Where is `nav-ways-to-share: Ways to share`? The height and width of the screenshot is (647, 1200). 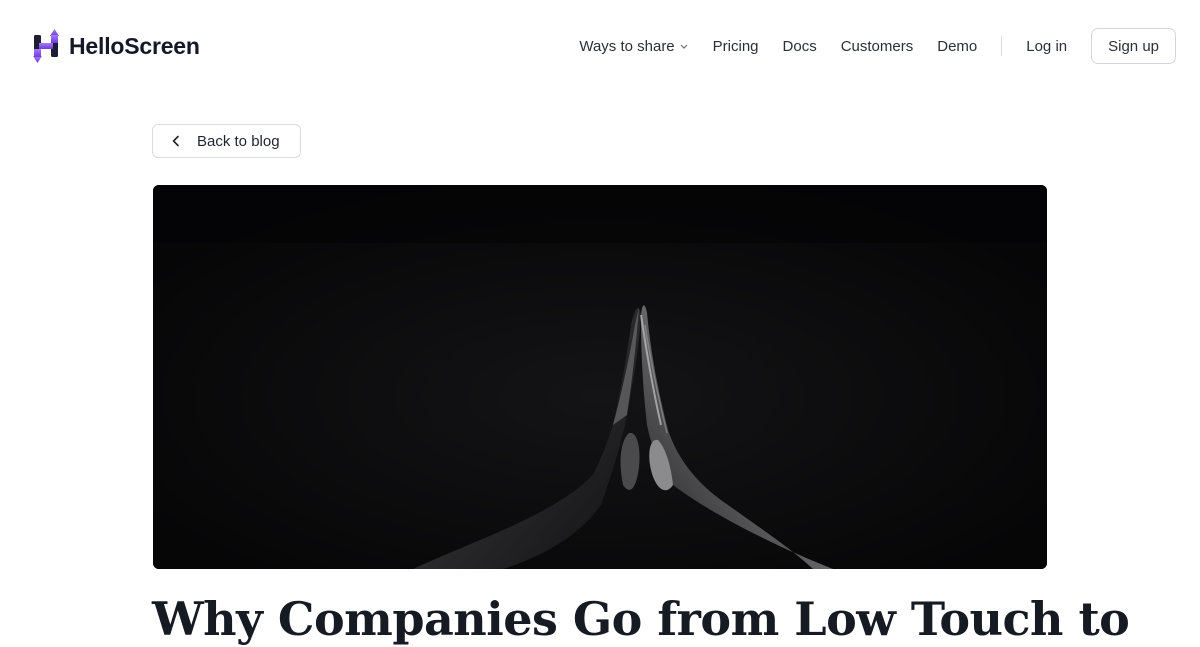 nav-ways-to-share: Ways to share is located at coordinates (633, 46).